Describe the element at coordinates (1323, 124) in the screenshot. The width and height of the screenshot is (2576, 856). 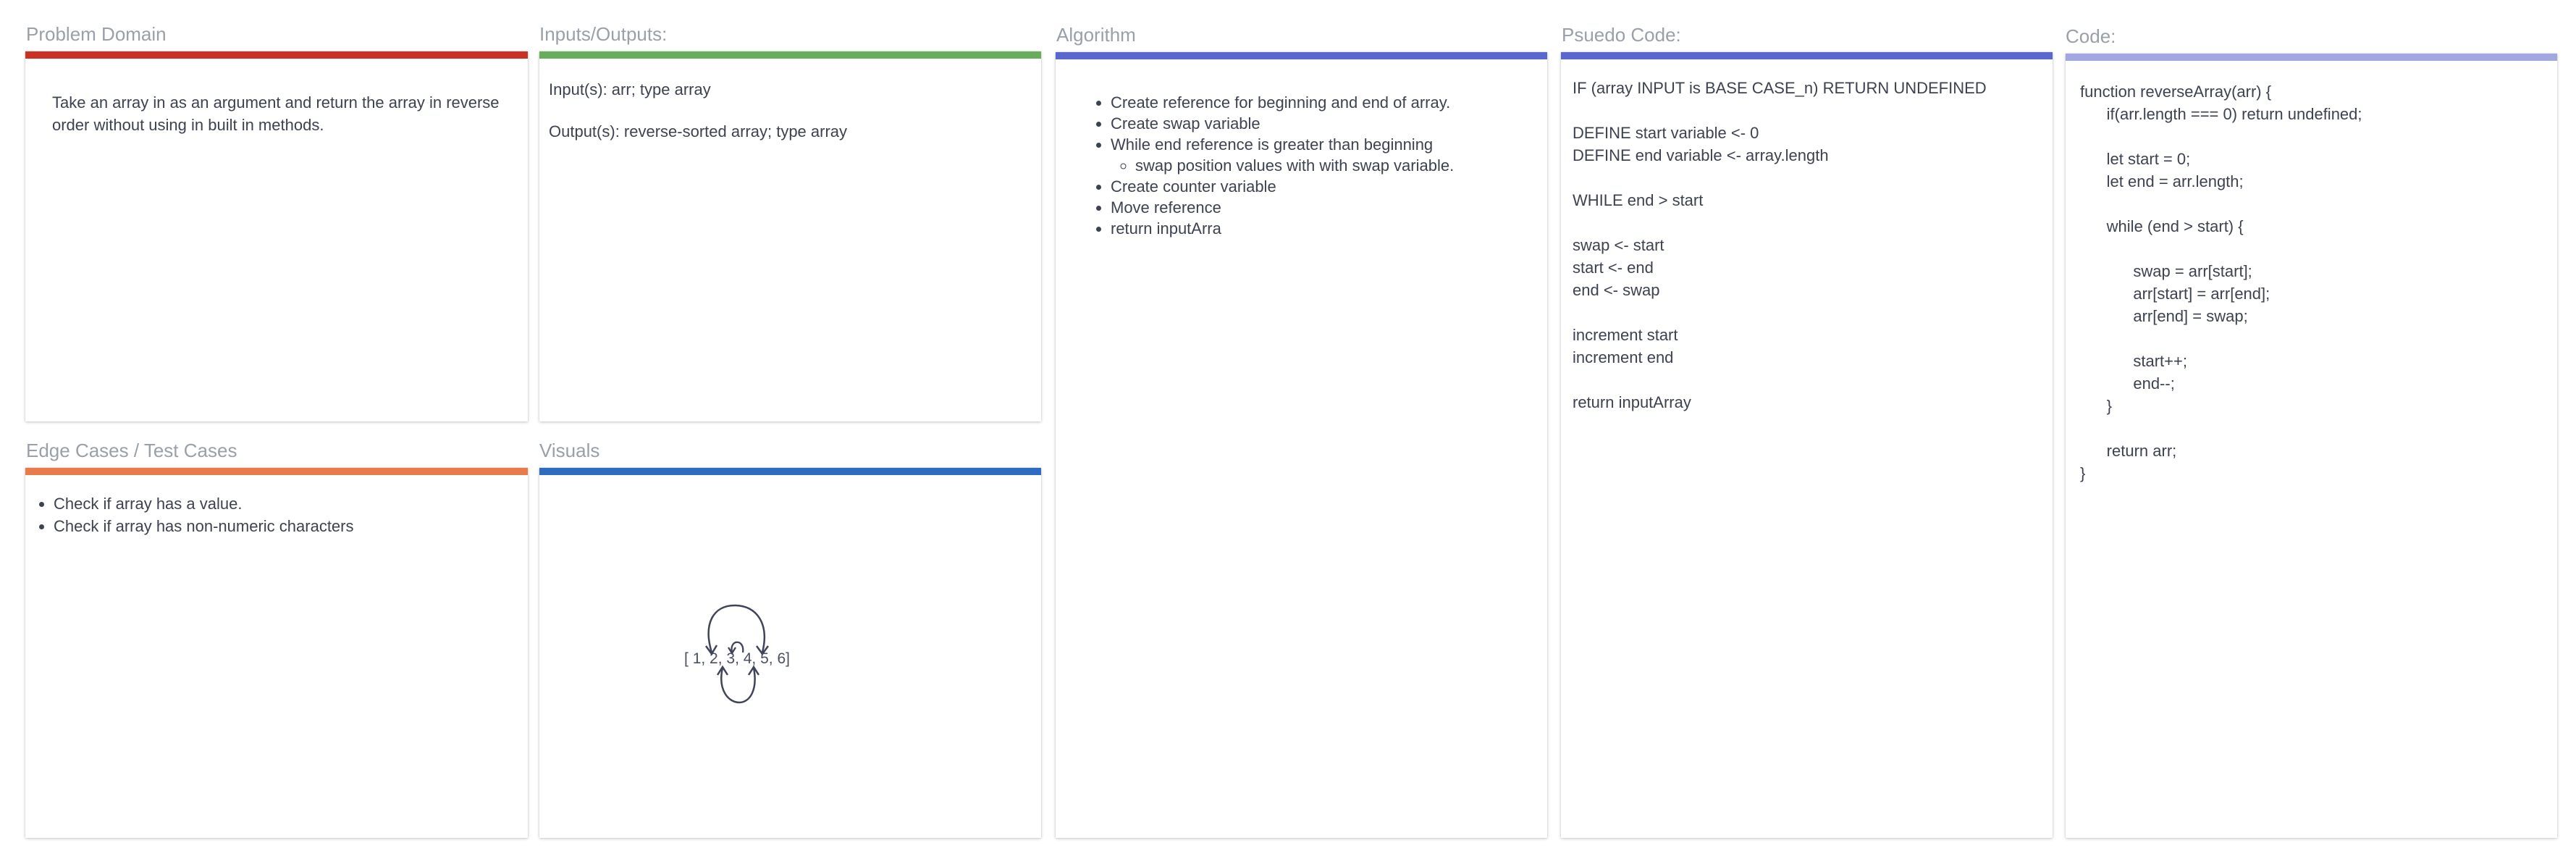
I see `algorithm-step: Create swap variable` at that location.